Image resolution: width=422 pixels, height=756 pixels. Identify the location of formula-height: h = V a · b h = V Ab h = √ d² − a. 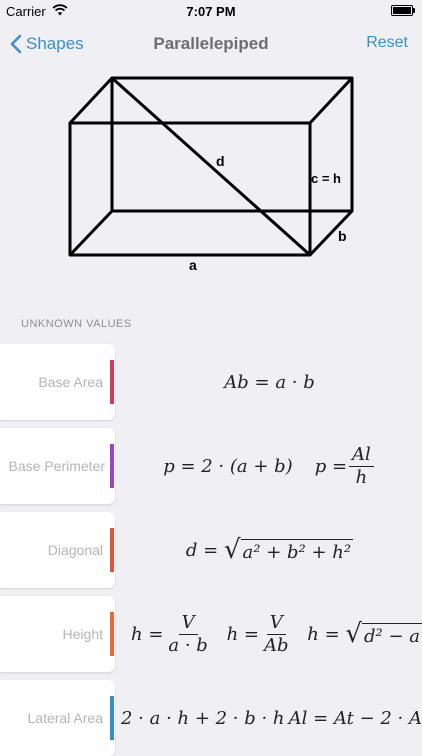
(269, 634).